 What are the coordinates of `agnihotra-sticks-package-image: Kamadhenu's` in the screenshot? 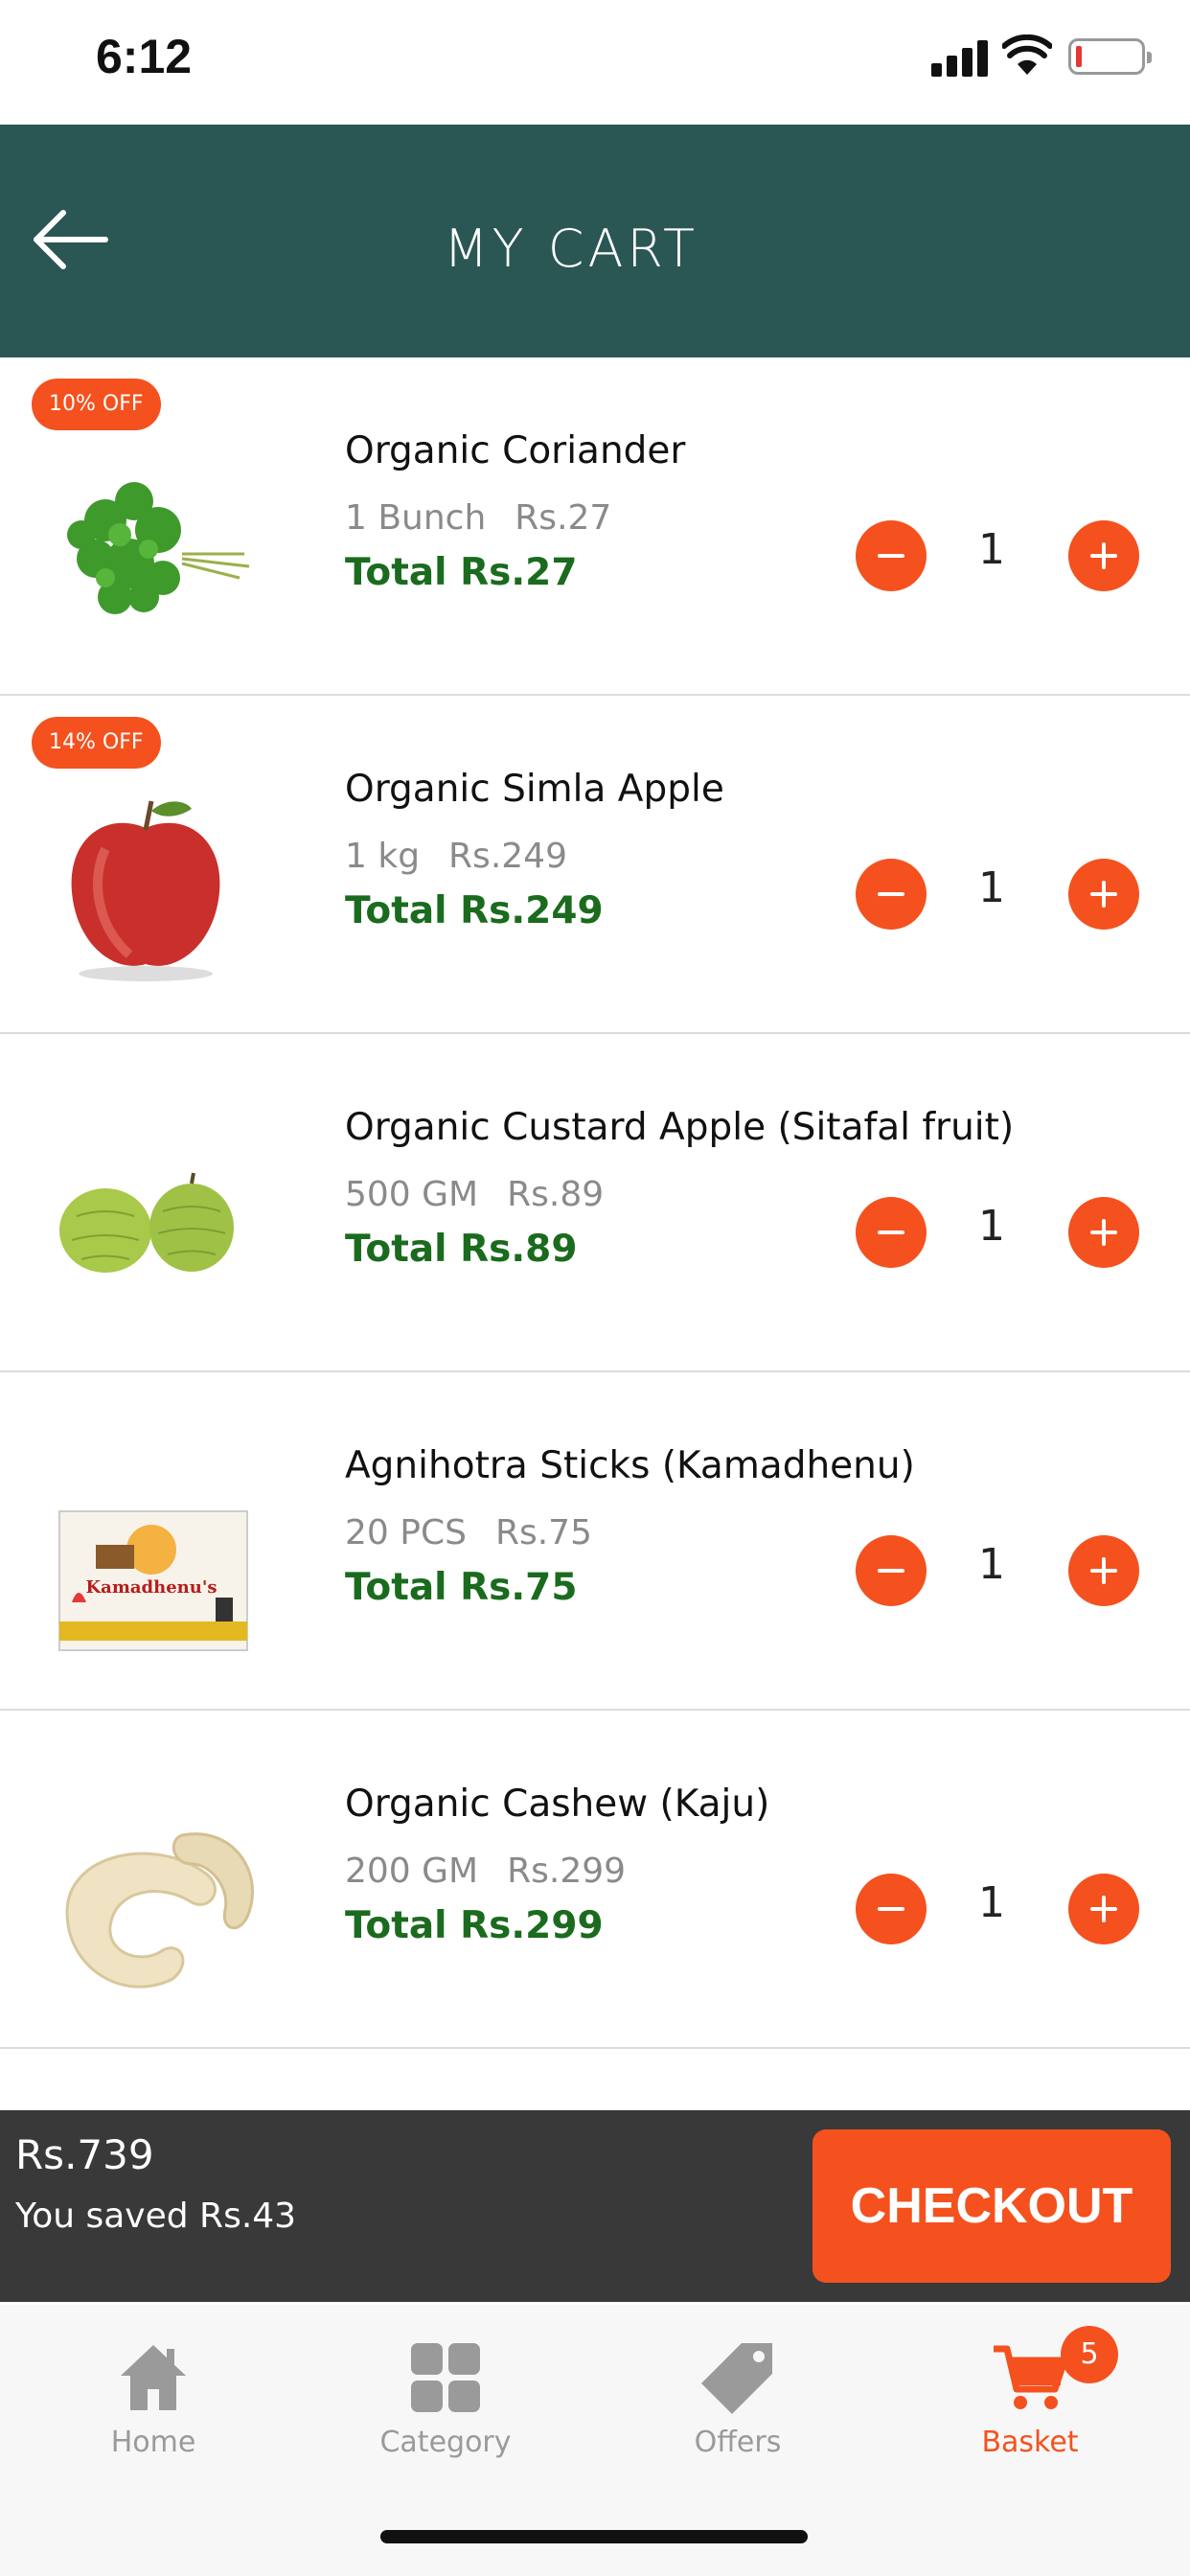 It's located at (153, 1580).